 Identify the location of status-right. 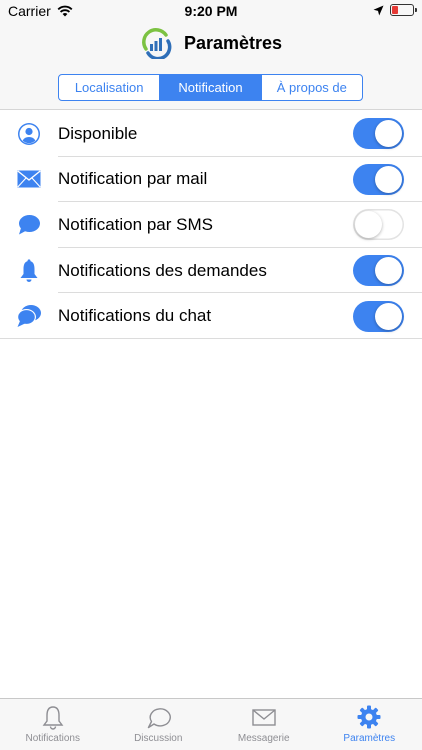
(395, 10).